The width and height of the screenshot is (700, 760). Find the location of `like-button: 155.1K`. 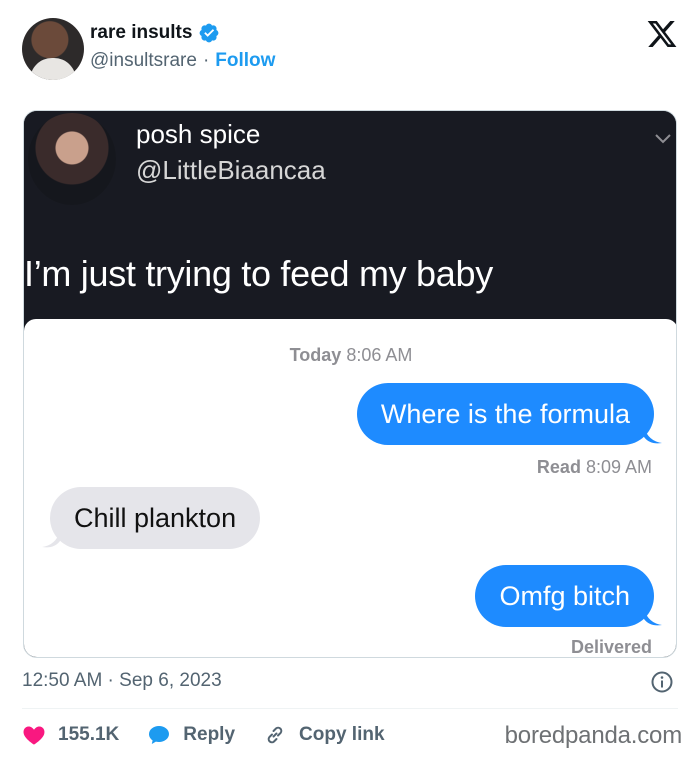

like-button: 155.1K is located at coordinates (70, 735).